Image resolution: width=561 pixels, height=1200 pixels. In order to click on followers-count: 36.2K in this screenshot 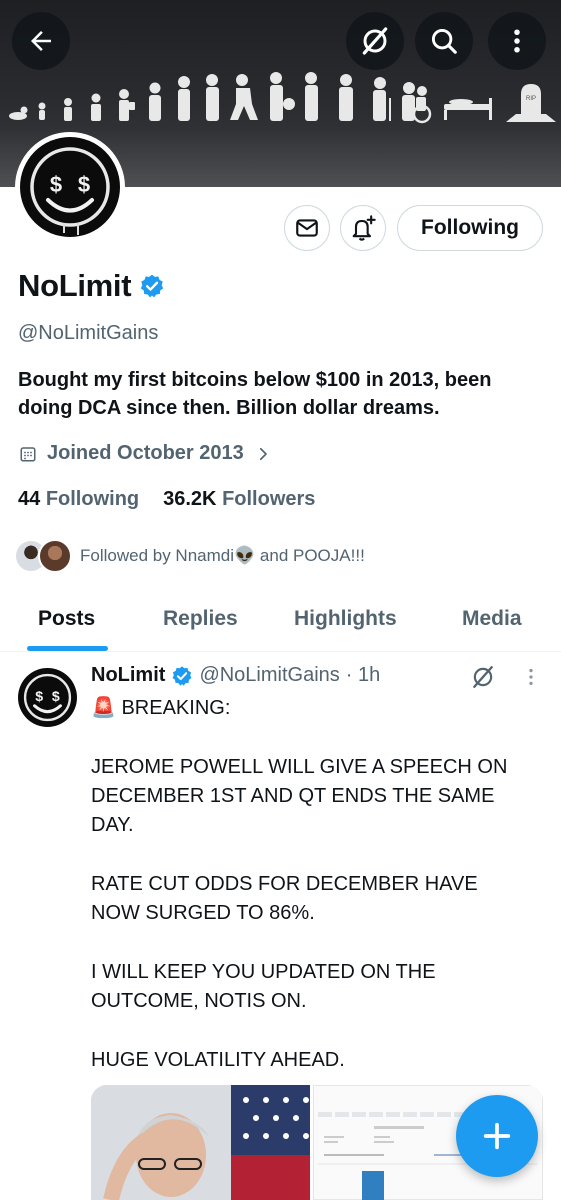, I will do `click(190, 499)`.